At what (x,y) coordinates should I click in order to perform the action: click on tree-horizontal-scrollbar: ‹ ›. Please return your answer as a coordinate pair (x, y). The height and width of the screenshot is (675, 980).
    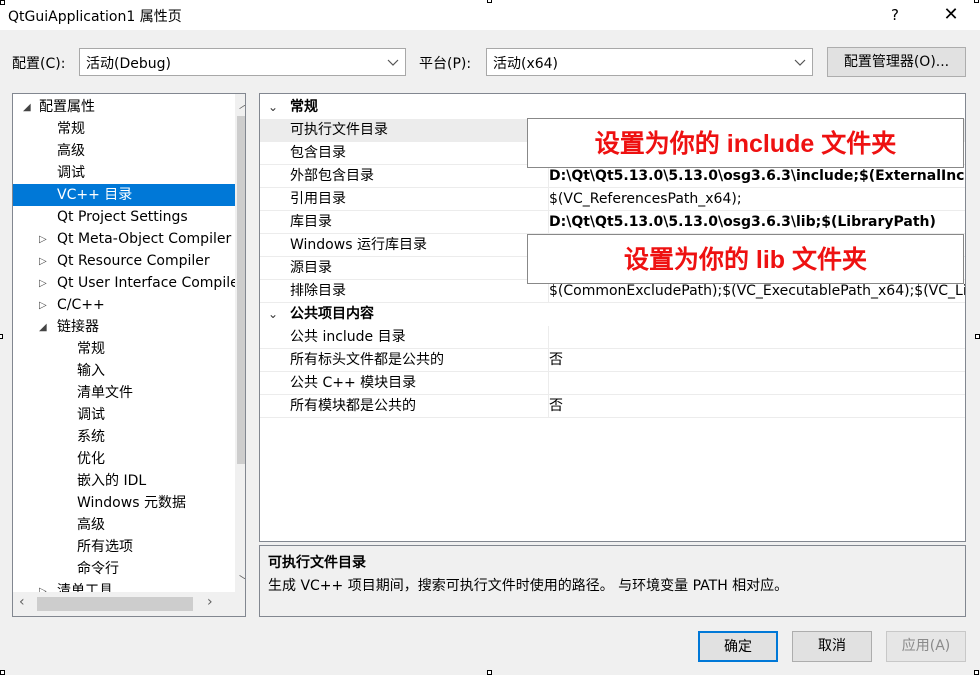
    Looking at the image, I should click on (129, 604).